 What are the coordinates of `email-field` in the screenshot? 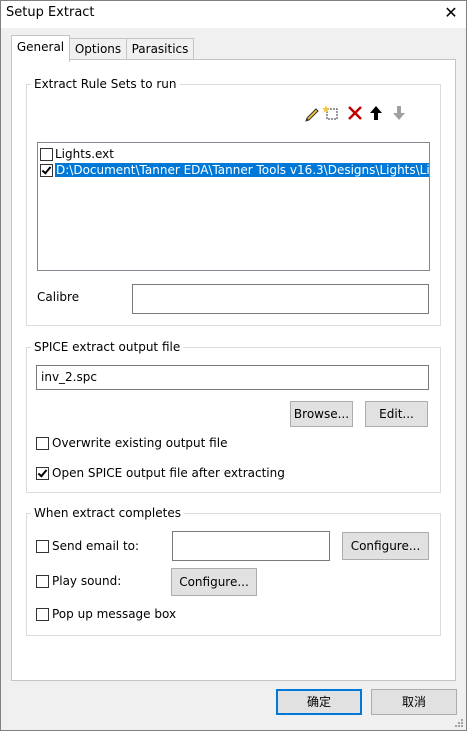 It's located at (251, 546).